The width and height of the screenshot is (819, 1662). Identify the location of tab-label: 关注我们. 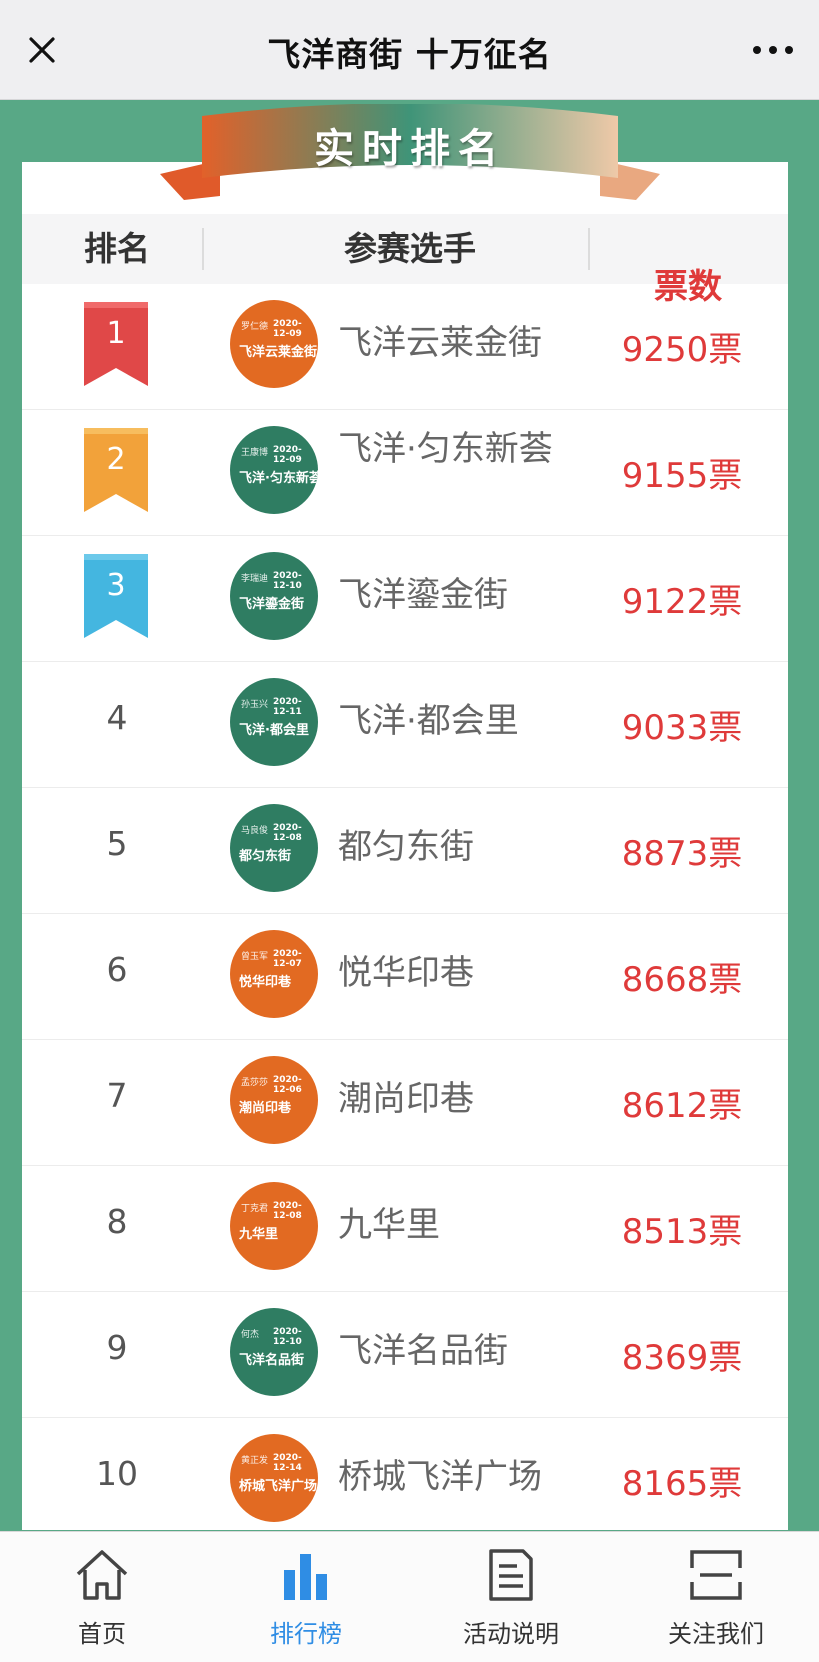
(716, 1634).